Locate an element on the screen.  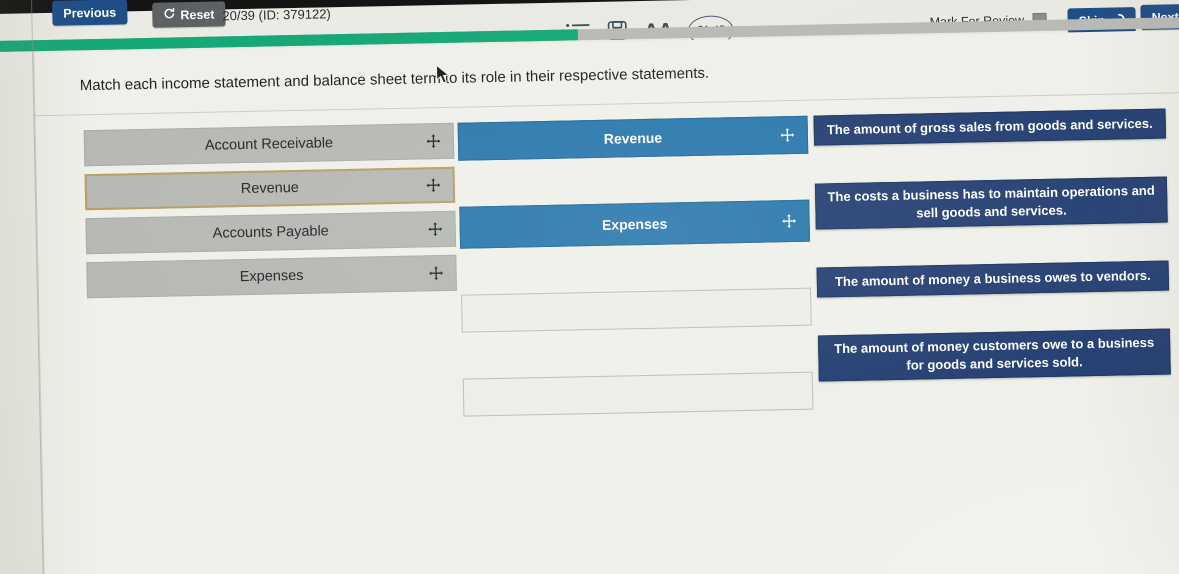
answer-slot-filled: Revenue is located at coordinates (633, 138).